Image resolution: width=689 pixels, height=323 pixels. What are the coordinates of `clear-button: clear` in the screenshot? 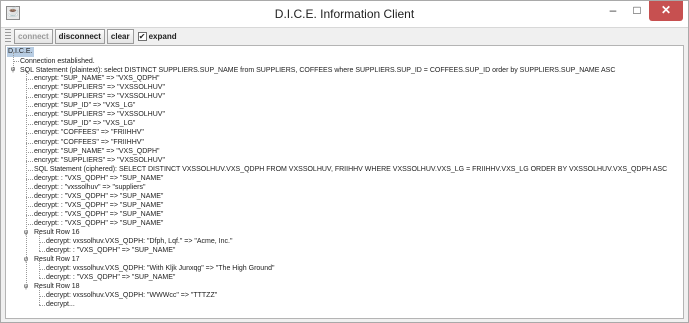 It's located at (120, 36).